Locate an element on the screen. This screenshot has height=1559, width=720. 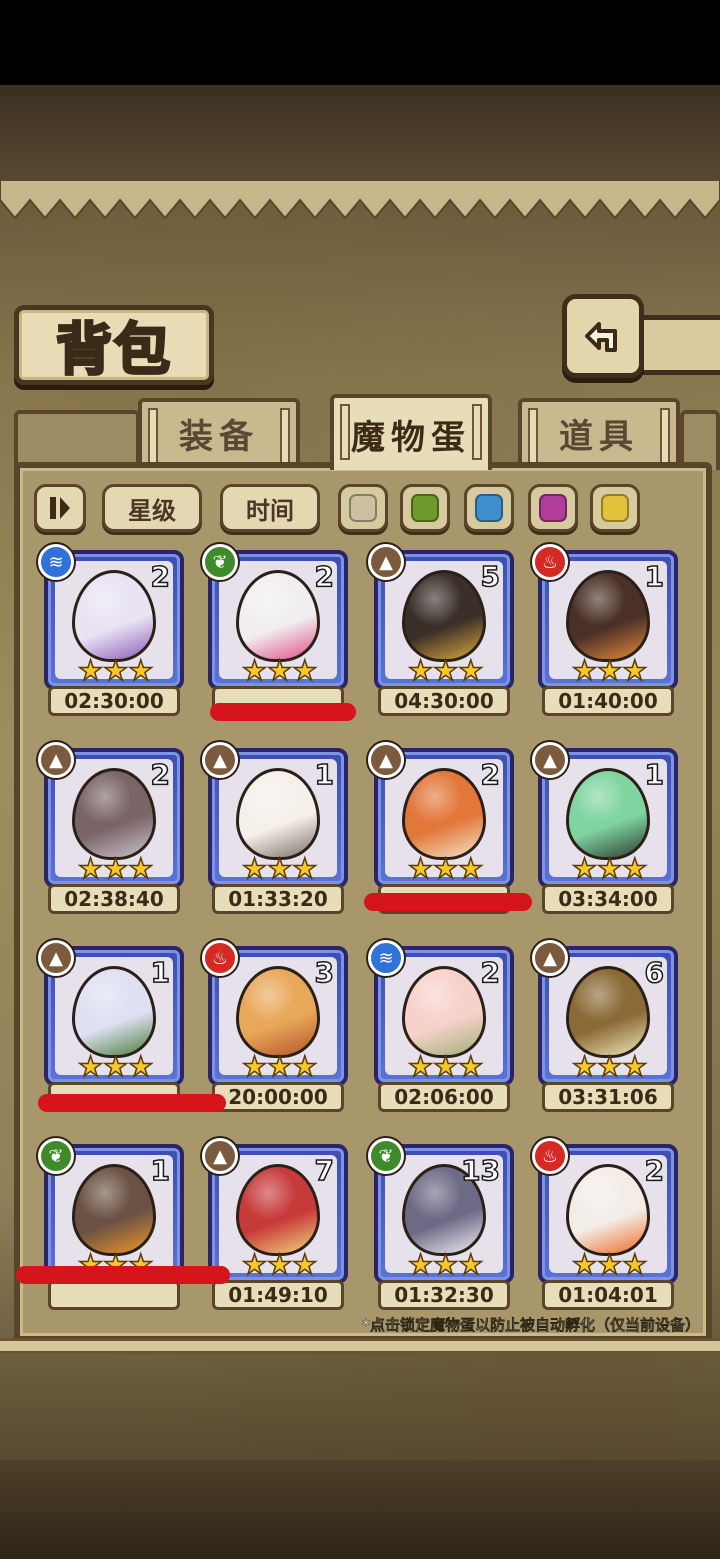
tab-equipment: 装备 is located at coordinates (219, 431).